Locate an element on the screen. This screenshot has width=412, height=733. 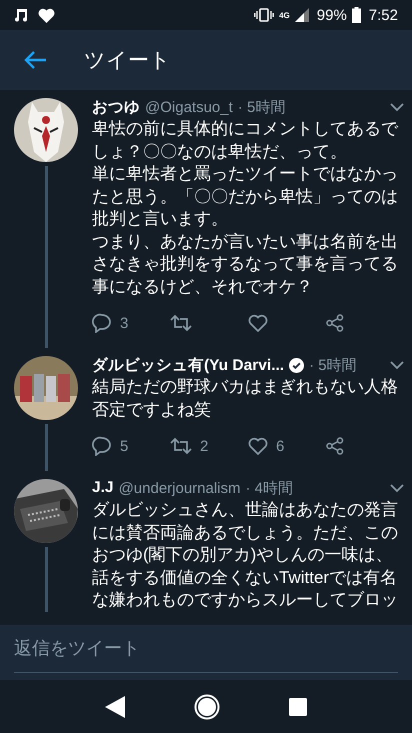
author-handle: @Oigatsuo_t is located at coordinates (189, 107).